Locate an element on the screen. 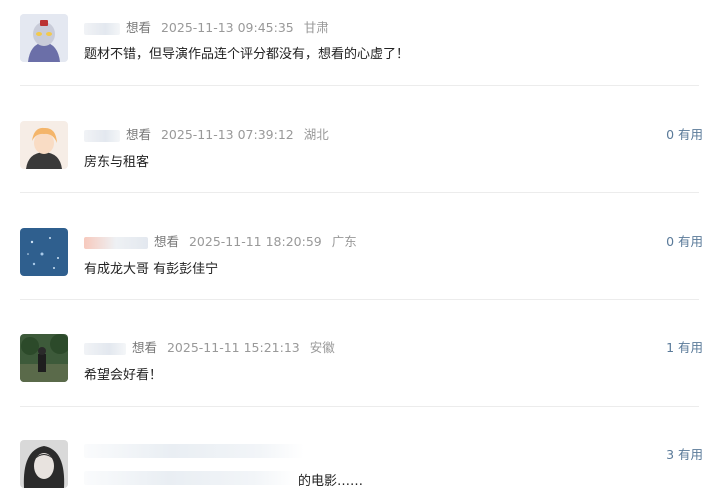 Image resolution: width=719 pixels, height=504 pixels. comment-location: 湖北 is located at coordinates (316, 134).